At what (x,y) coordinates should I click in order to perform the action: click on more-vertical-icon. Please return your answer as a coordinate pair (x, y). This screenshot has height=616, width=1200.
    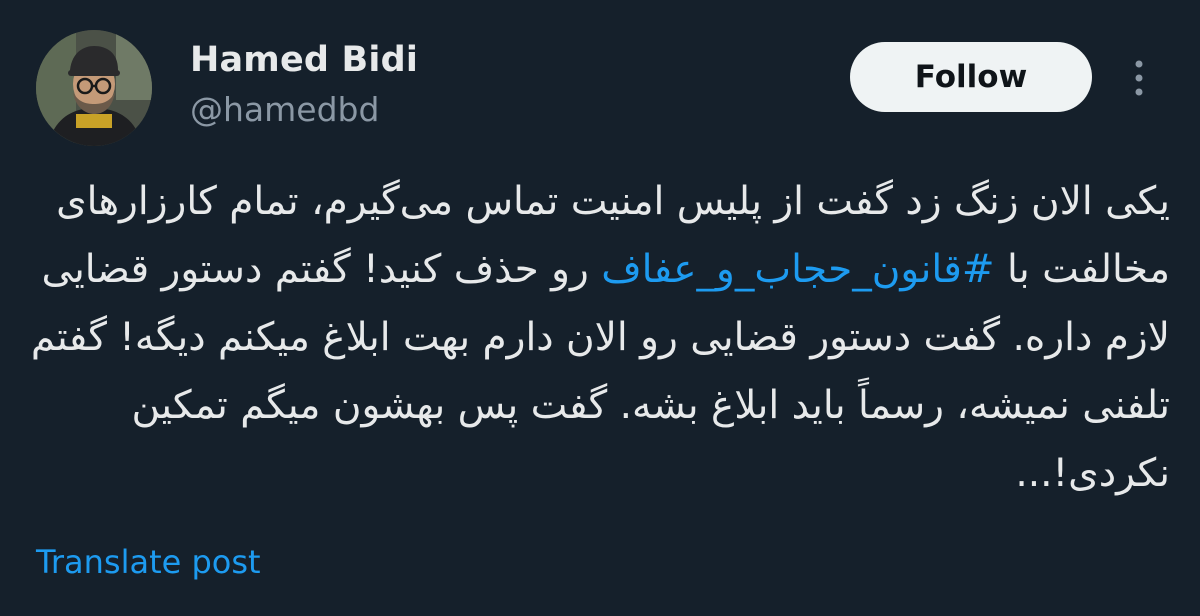
    Looking at the image, I should click on (1139, 78).